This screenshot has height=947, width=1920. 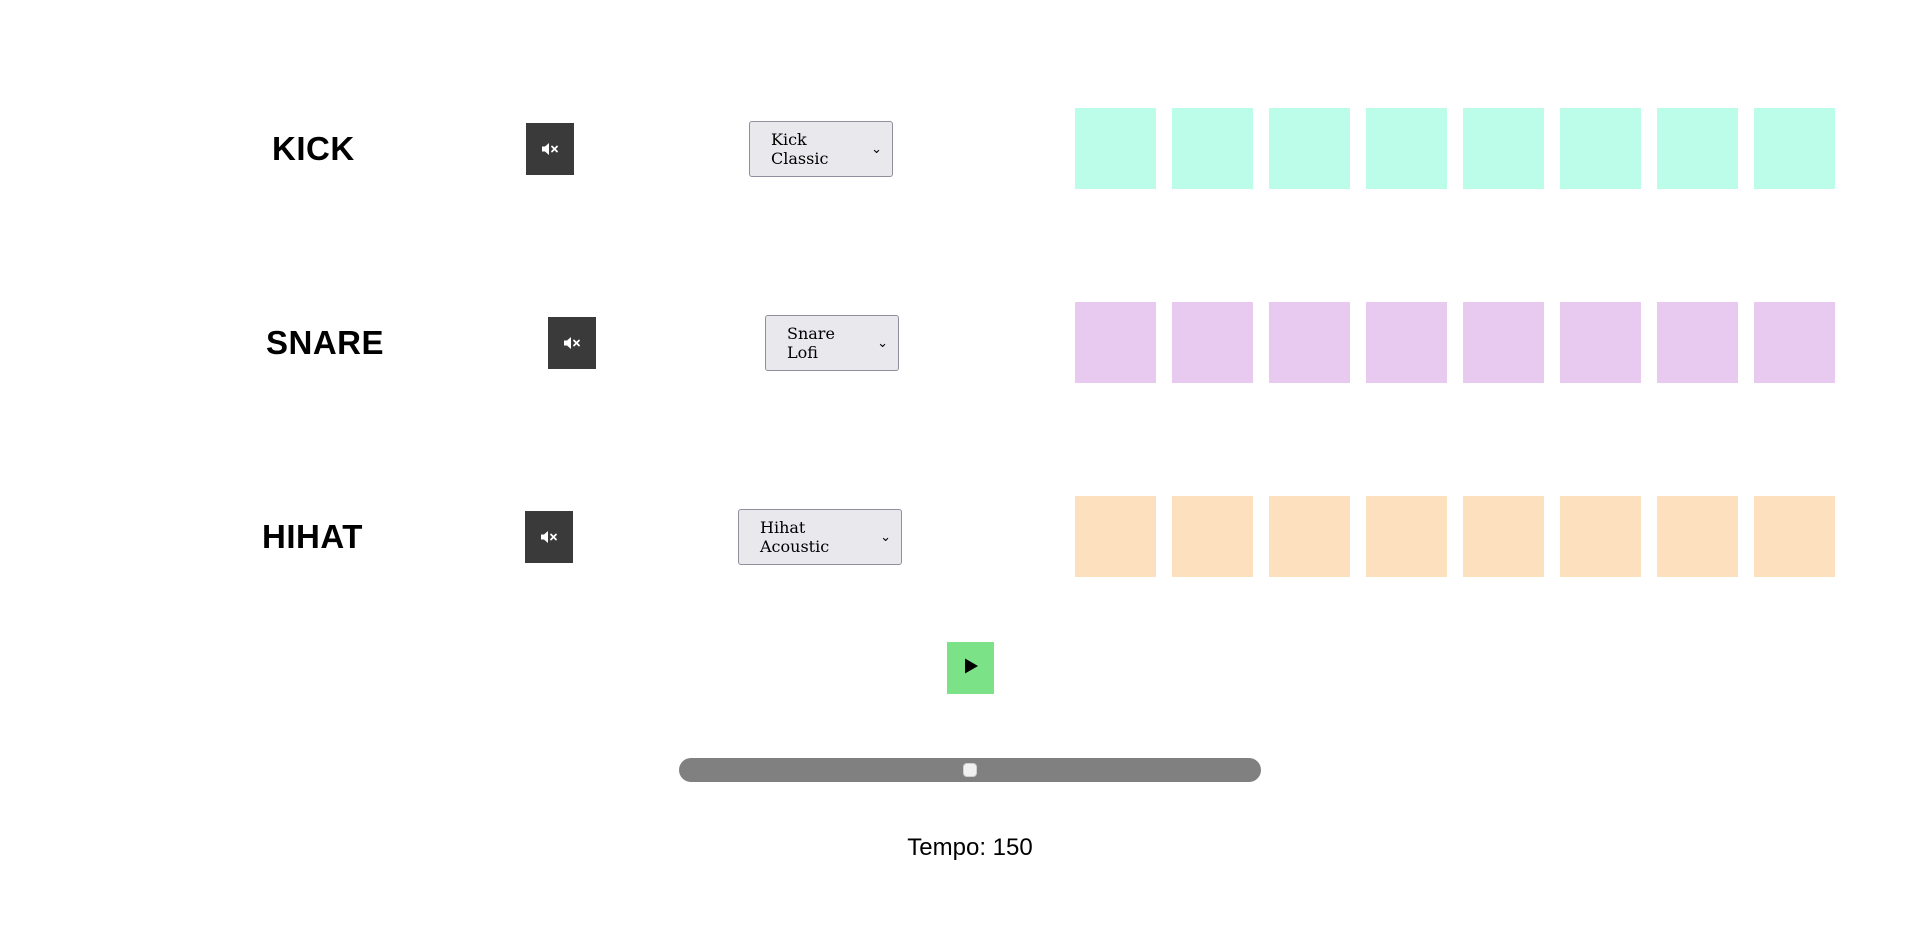 What do you see at coordinates (313, 148) in the screenshot?
I see `track-name-kick: KICK` at bounding box center [313, 148].